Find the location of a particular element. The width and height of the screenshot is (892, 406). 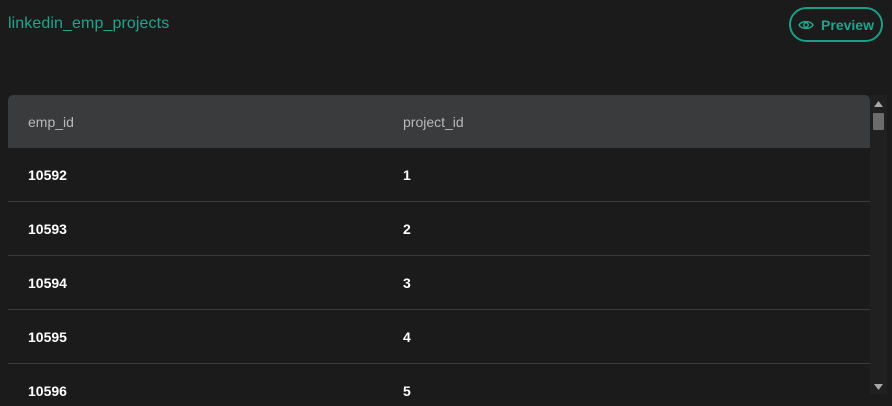

preview-button: Preview is located at coordinates (836, 24).